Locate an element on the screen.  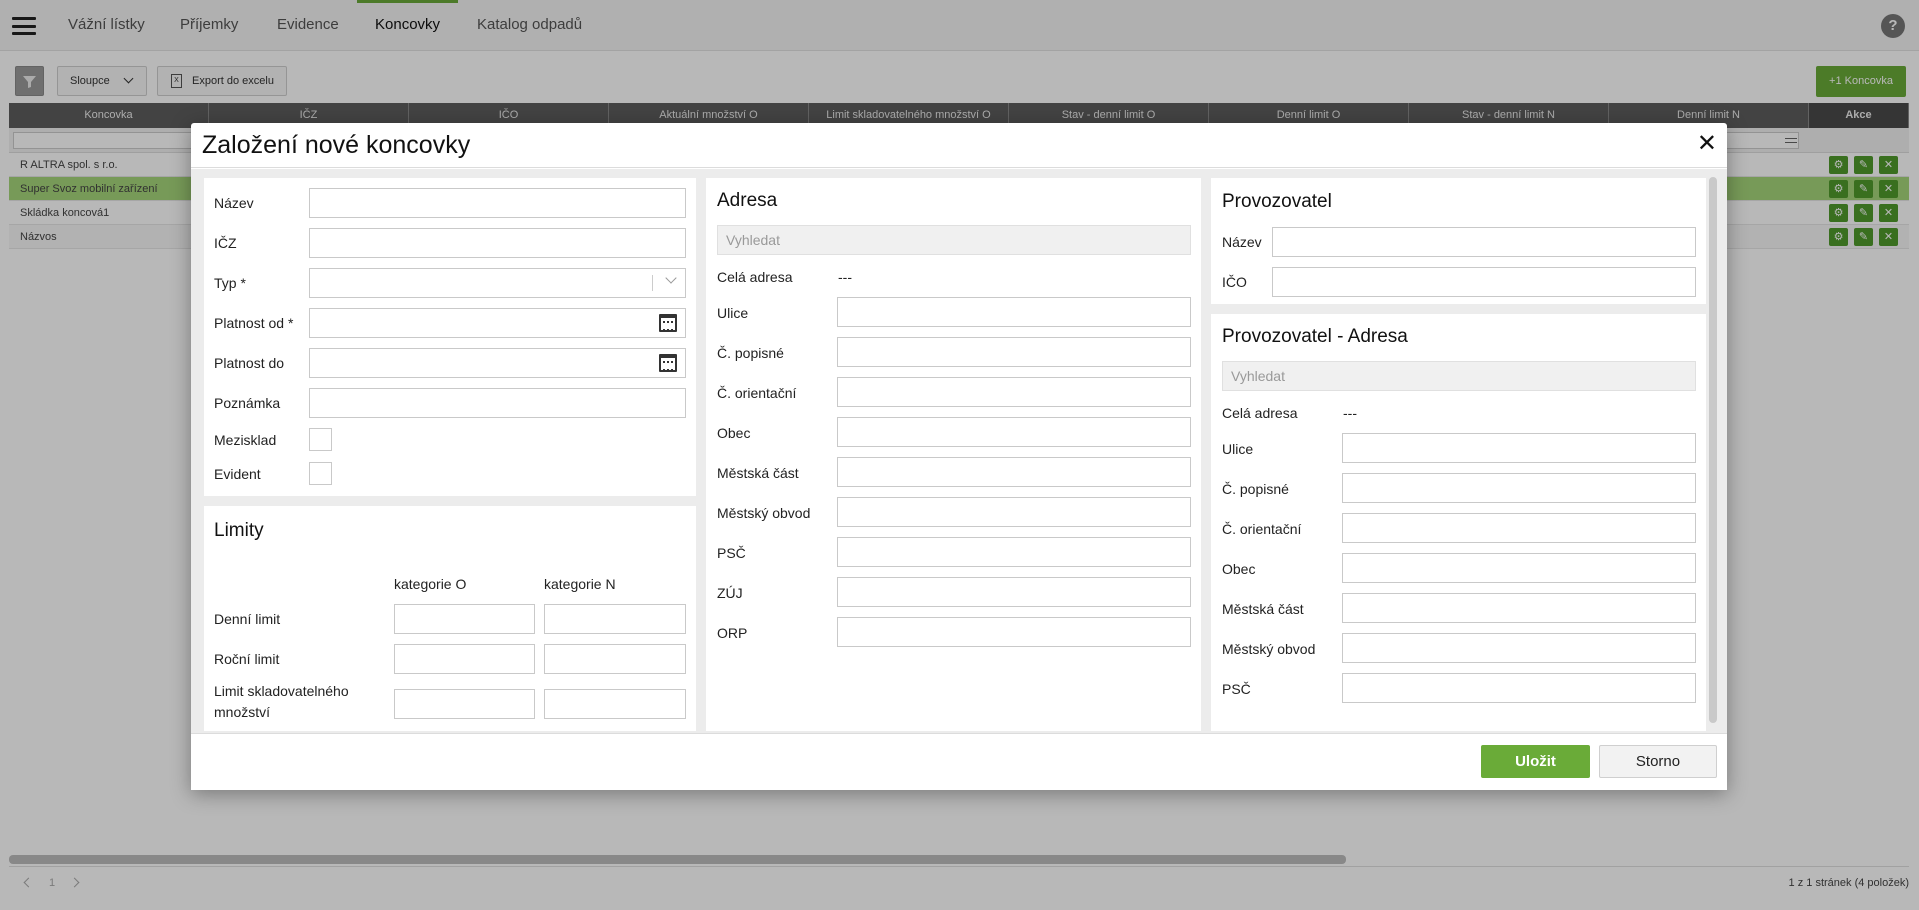
type-select is located at coordinates (497, 283).